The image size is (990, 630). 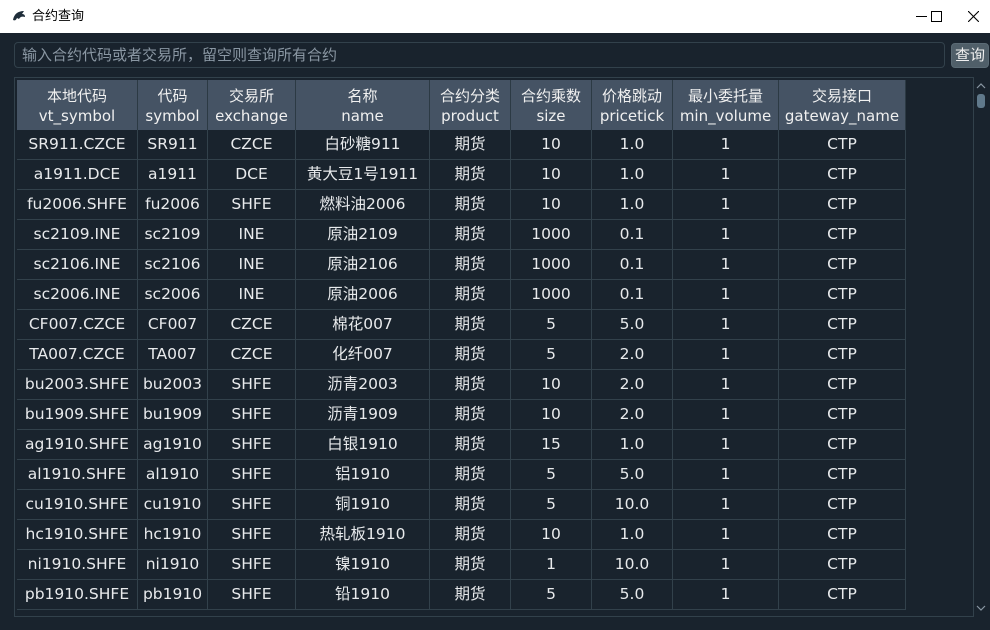 I want to click on cell-vt-symbol: TA007.CZCE, so click(x=77, y=355).